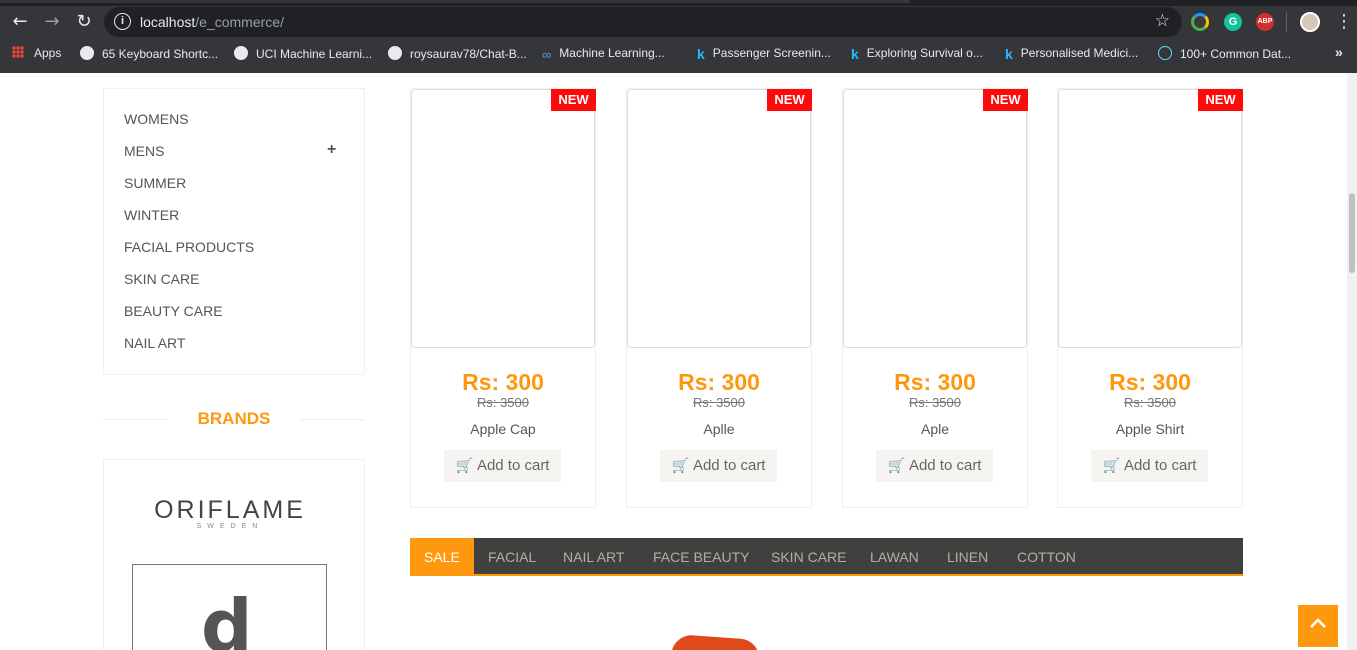  Describe the element at coordinates (719, 429) in the screenshot. I see `product-name: Aplle` at that location.